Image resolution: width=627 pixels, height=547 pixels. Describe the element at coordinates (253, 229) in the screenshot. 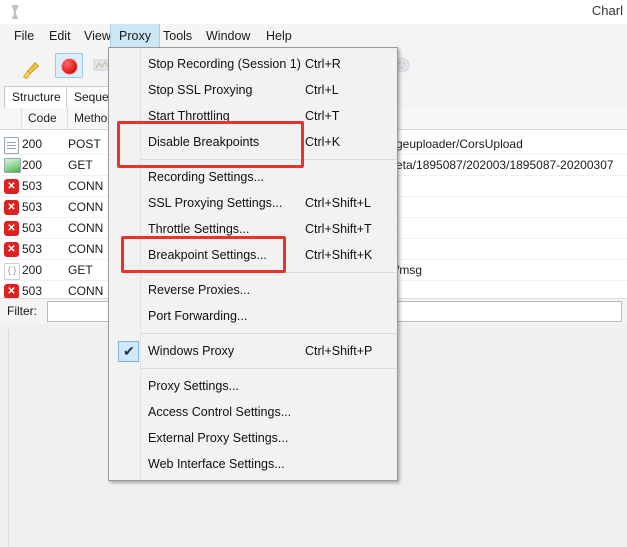

I see `menu-throttle-settings: Throttle Settings... Ctrl+Shift+T` at that location.